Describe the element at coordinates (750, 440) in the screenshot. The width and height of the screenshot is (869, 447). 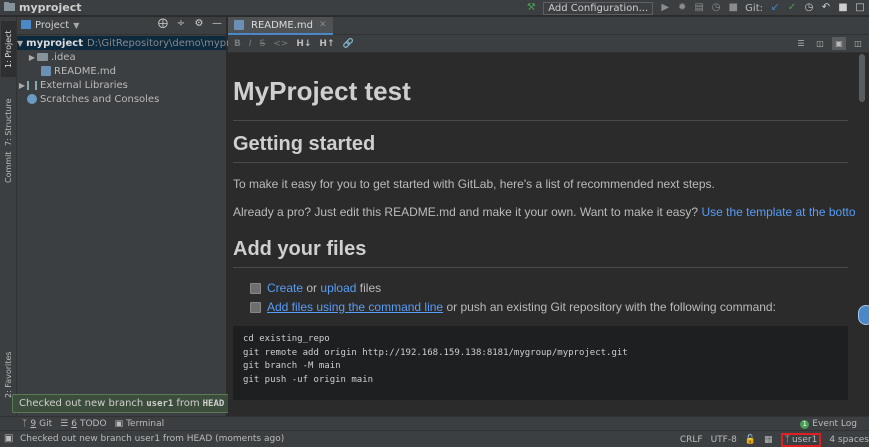
I see `lock-icon: 🔓` at that location.